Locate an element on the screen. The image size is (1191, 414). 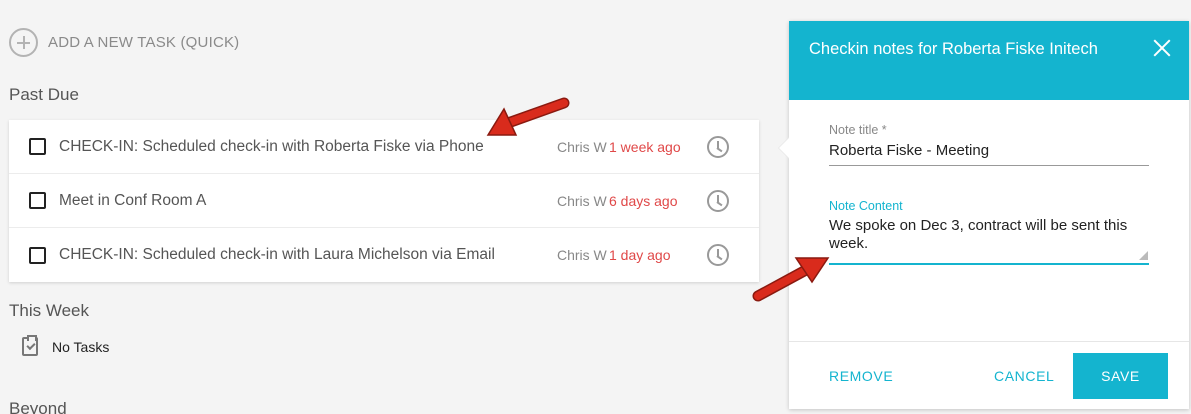
task-title: Meet in Conf Room A is located at coordinates (308, 201).